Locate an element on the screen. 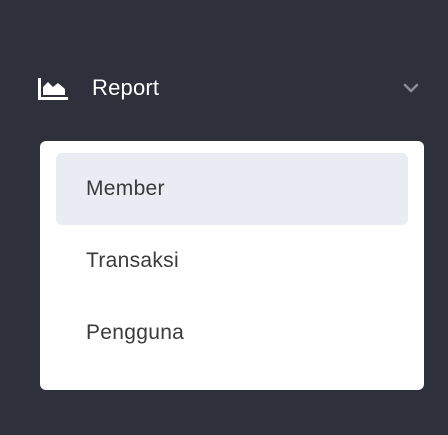 The height and width of the screenshot is (435, 448). nav-report-label: Report is located at coordinates (126, 87).